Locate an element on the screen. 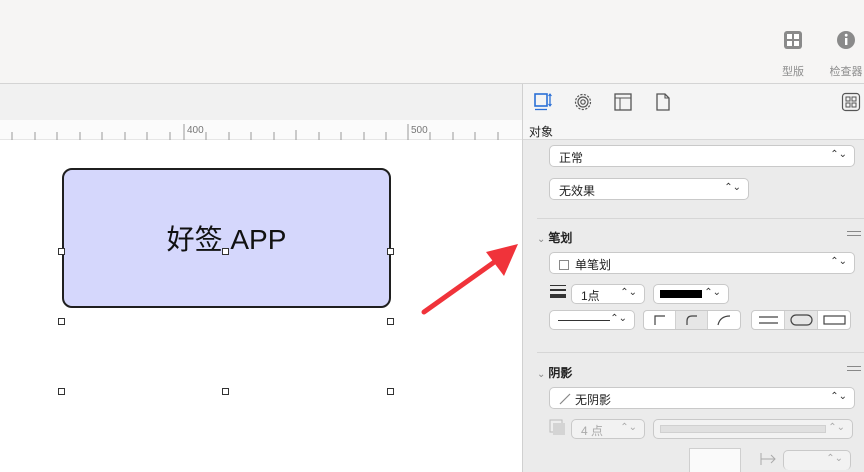 This screenshot has height=472, width=864. gear-icon is located at coordinates (583, 102).